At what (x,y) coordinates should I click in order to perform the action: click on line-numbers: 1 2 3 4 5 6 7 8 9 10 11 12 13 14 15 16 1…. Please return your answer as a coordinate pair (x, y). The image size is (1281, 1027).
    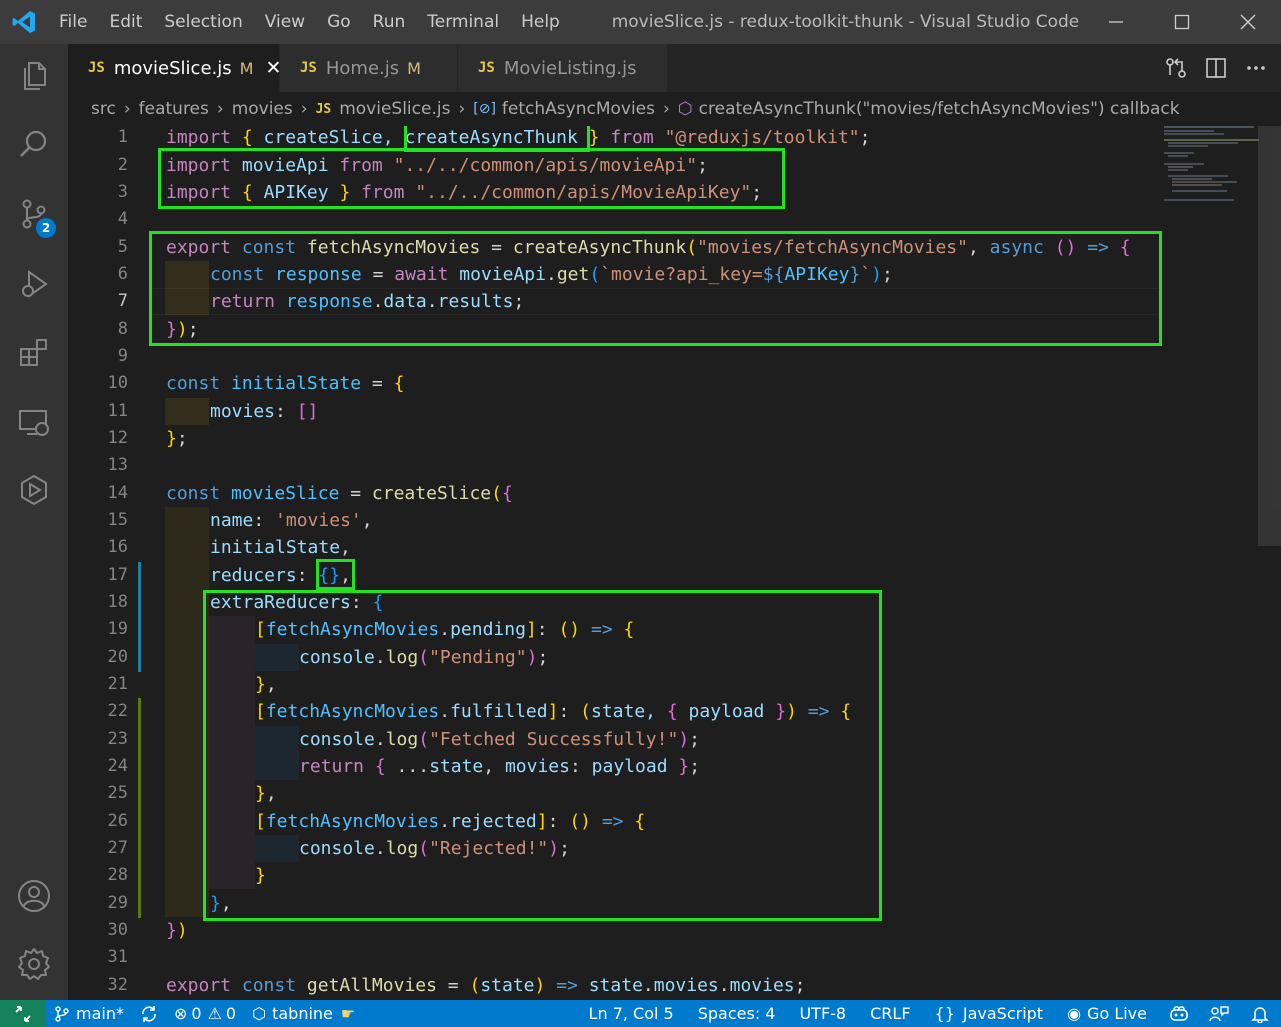
    Looking at the image, I should click on (117, 561).